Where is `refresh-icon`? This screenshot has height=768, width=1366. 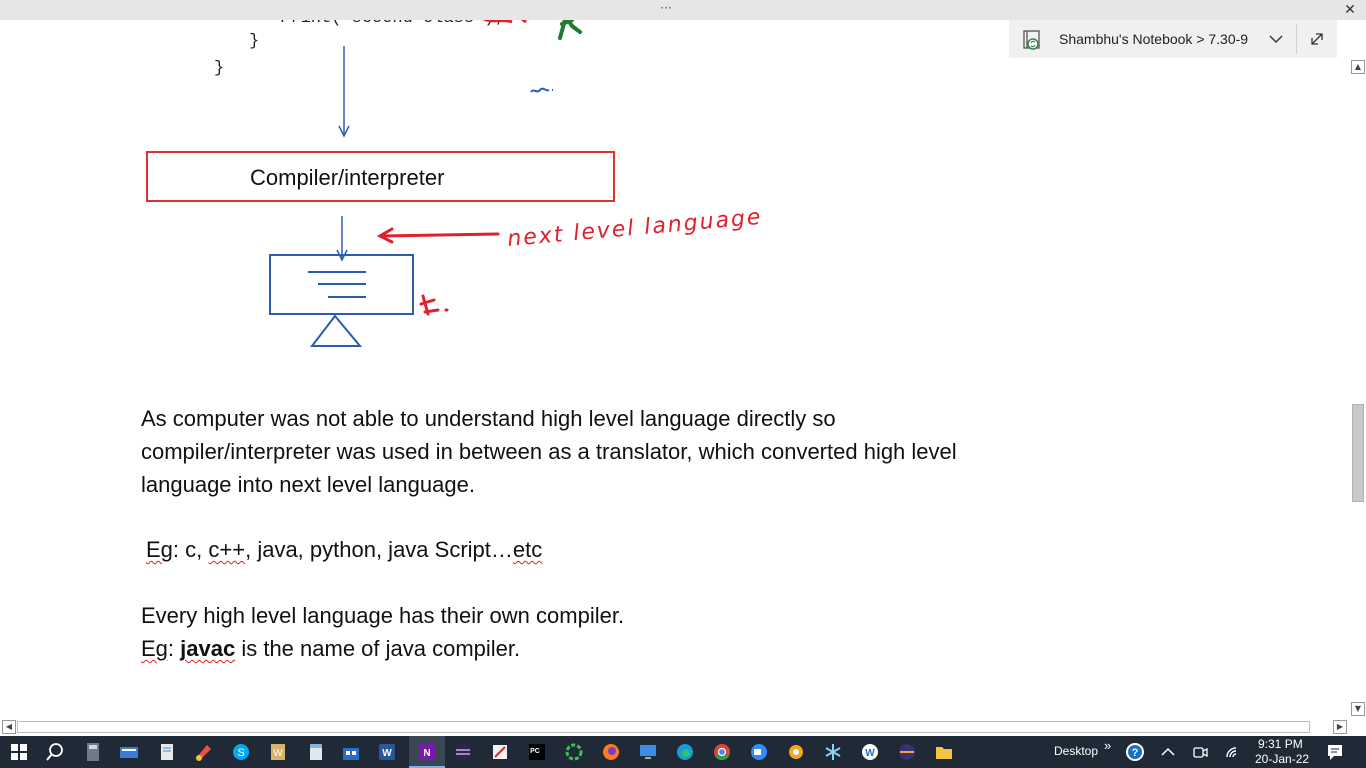 refresh-icon is located at coordinates (574, 752).